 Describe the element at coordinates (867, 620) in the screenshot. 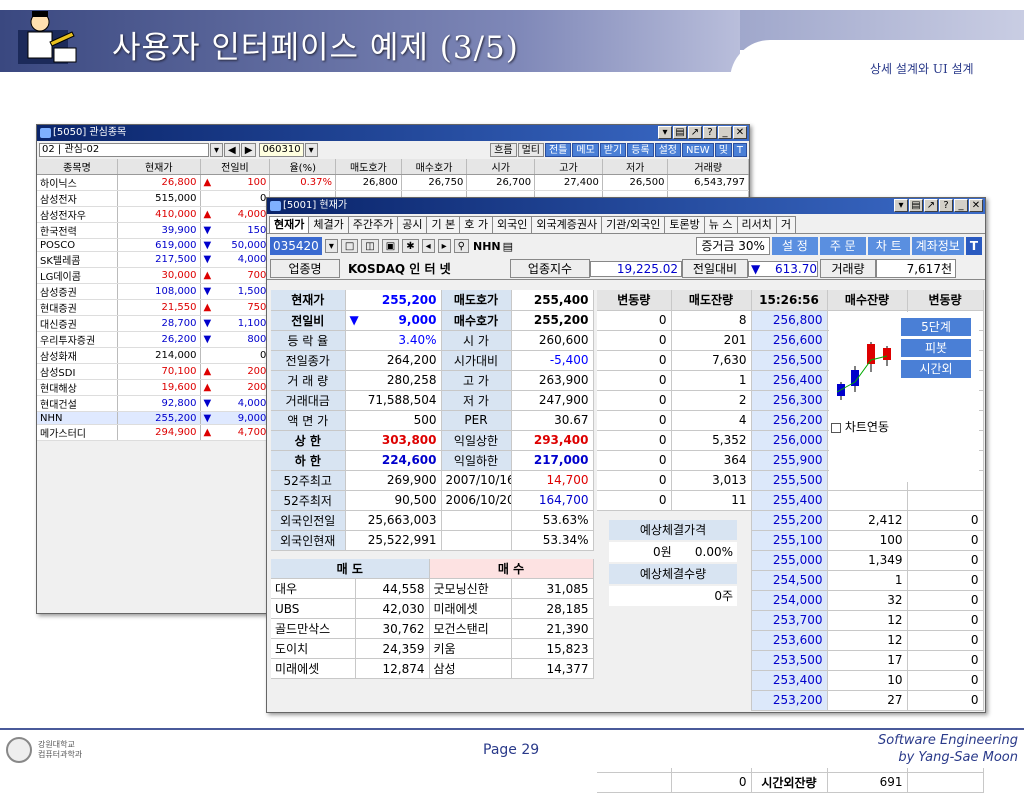

I see `bid-qty: 12` at that location.